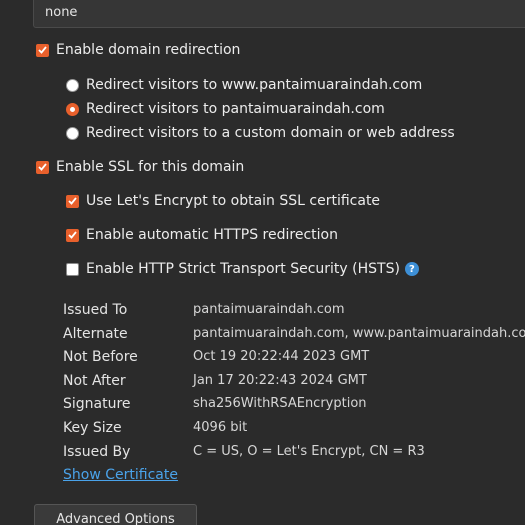 This screenshot has width=525, height=525. I want to click on cert-value: pantaimuaraindah.com, so click(269, 309).